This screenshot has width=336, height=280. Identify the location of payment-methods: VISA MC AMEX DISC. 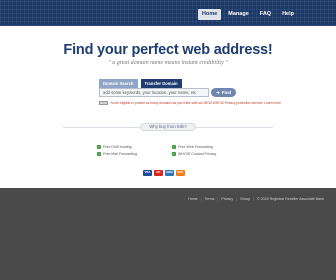
(164, 173).